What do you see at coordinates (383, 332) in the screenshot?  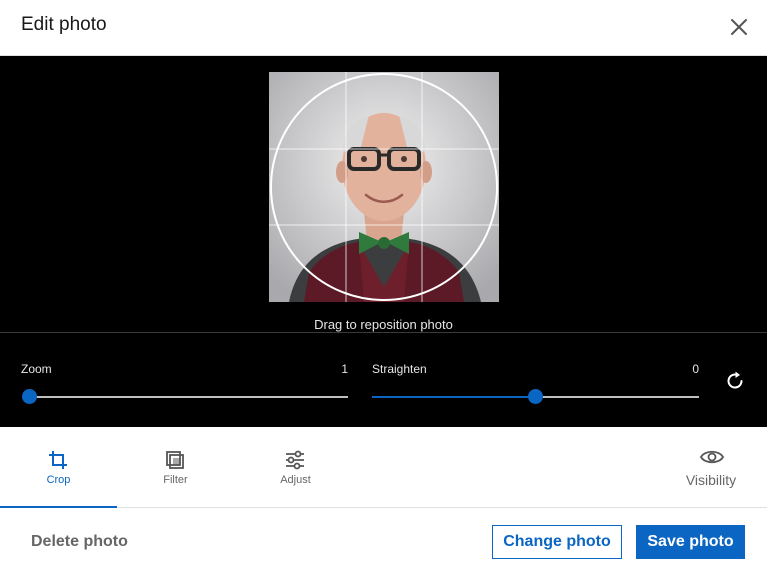 I see `editor-divider` at bounding box center [383, 332].